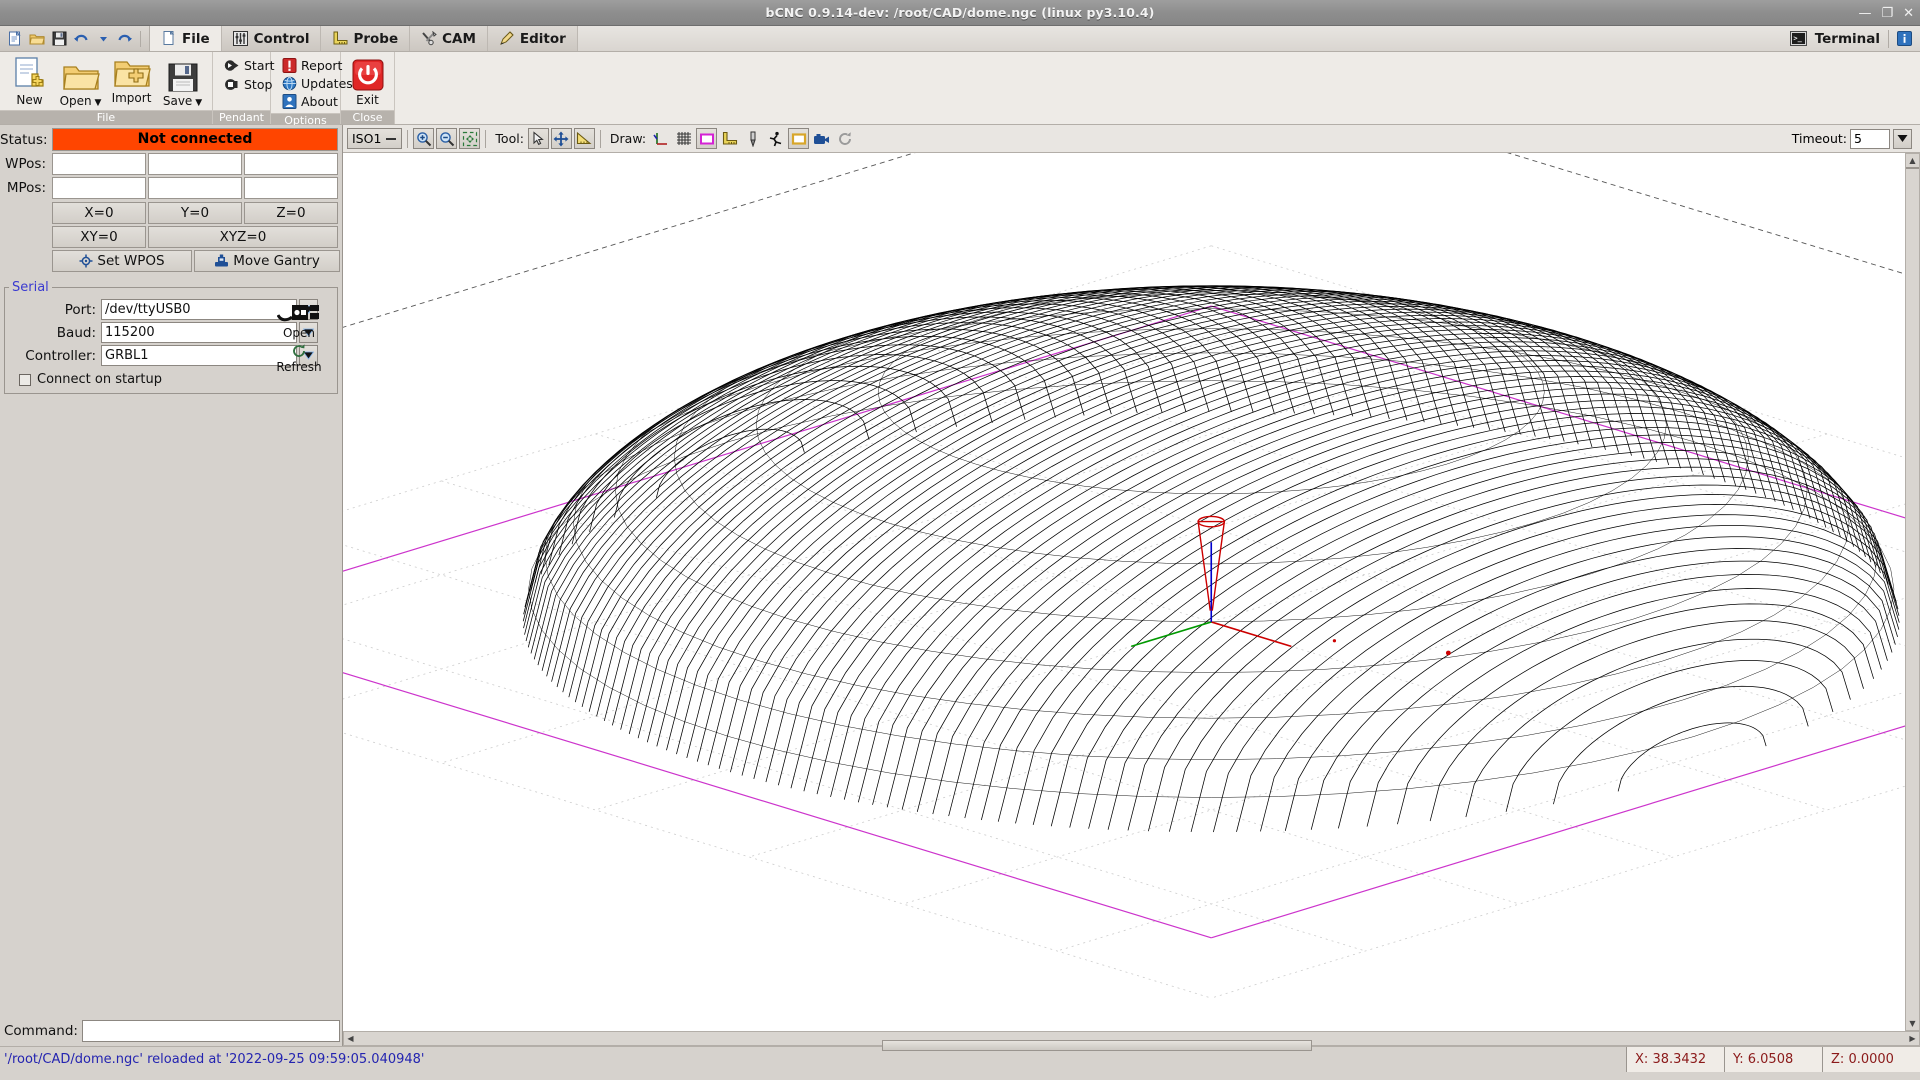  What do you see at coordinates (267, 261) in the screenshot?
I see `move-gantry-button: Move Gantry` at bounding box center [267, 261].